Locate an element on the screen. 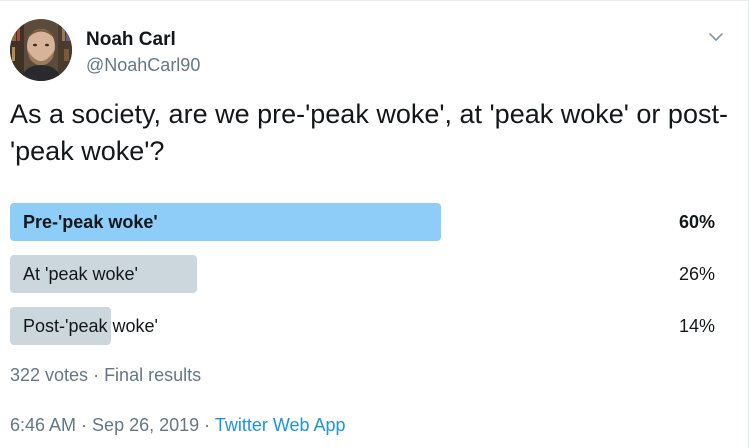 This screenshot has width=750, height=448. tweet-metadata: 6:46 AM · Sep 26, 2019 · Twitter Web App is located at coordinates (178, 425).